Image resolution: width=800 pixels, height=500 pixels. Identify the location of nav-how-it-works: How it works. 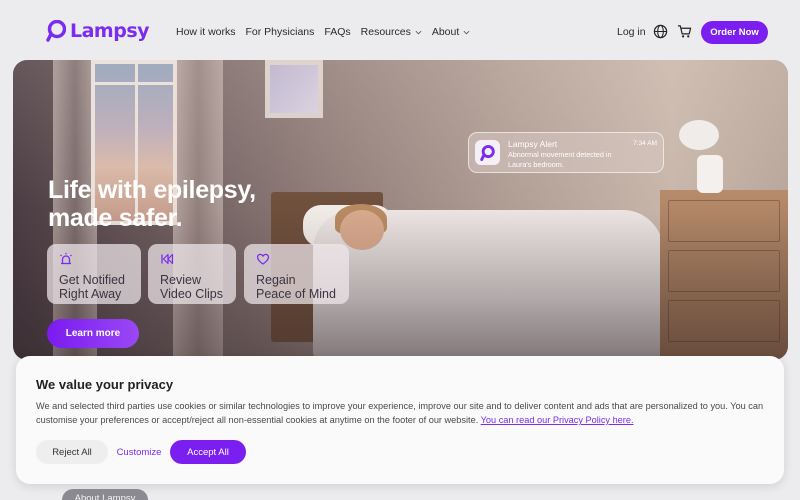
(206, 32).